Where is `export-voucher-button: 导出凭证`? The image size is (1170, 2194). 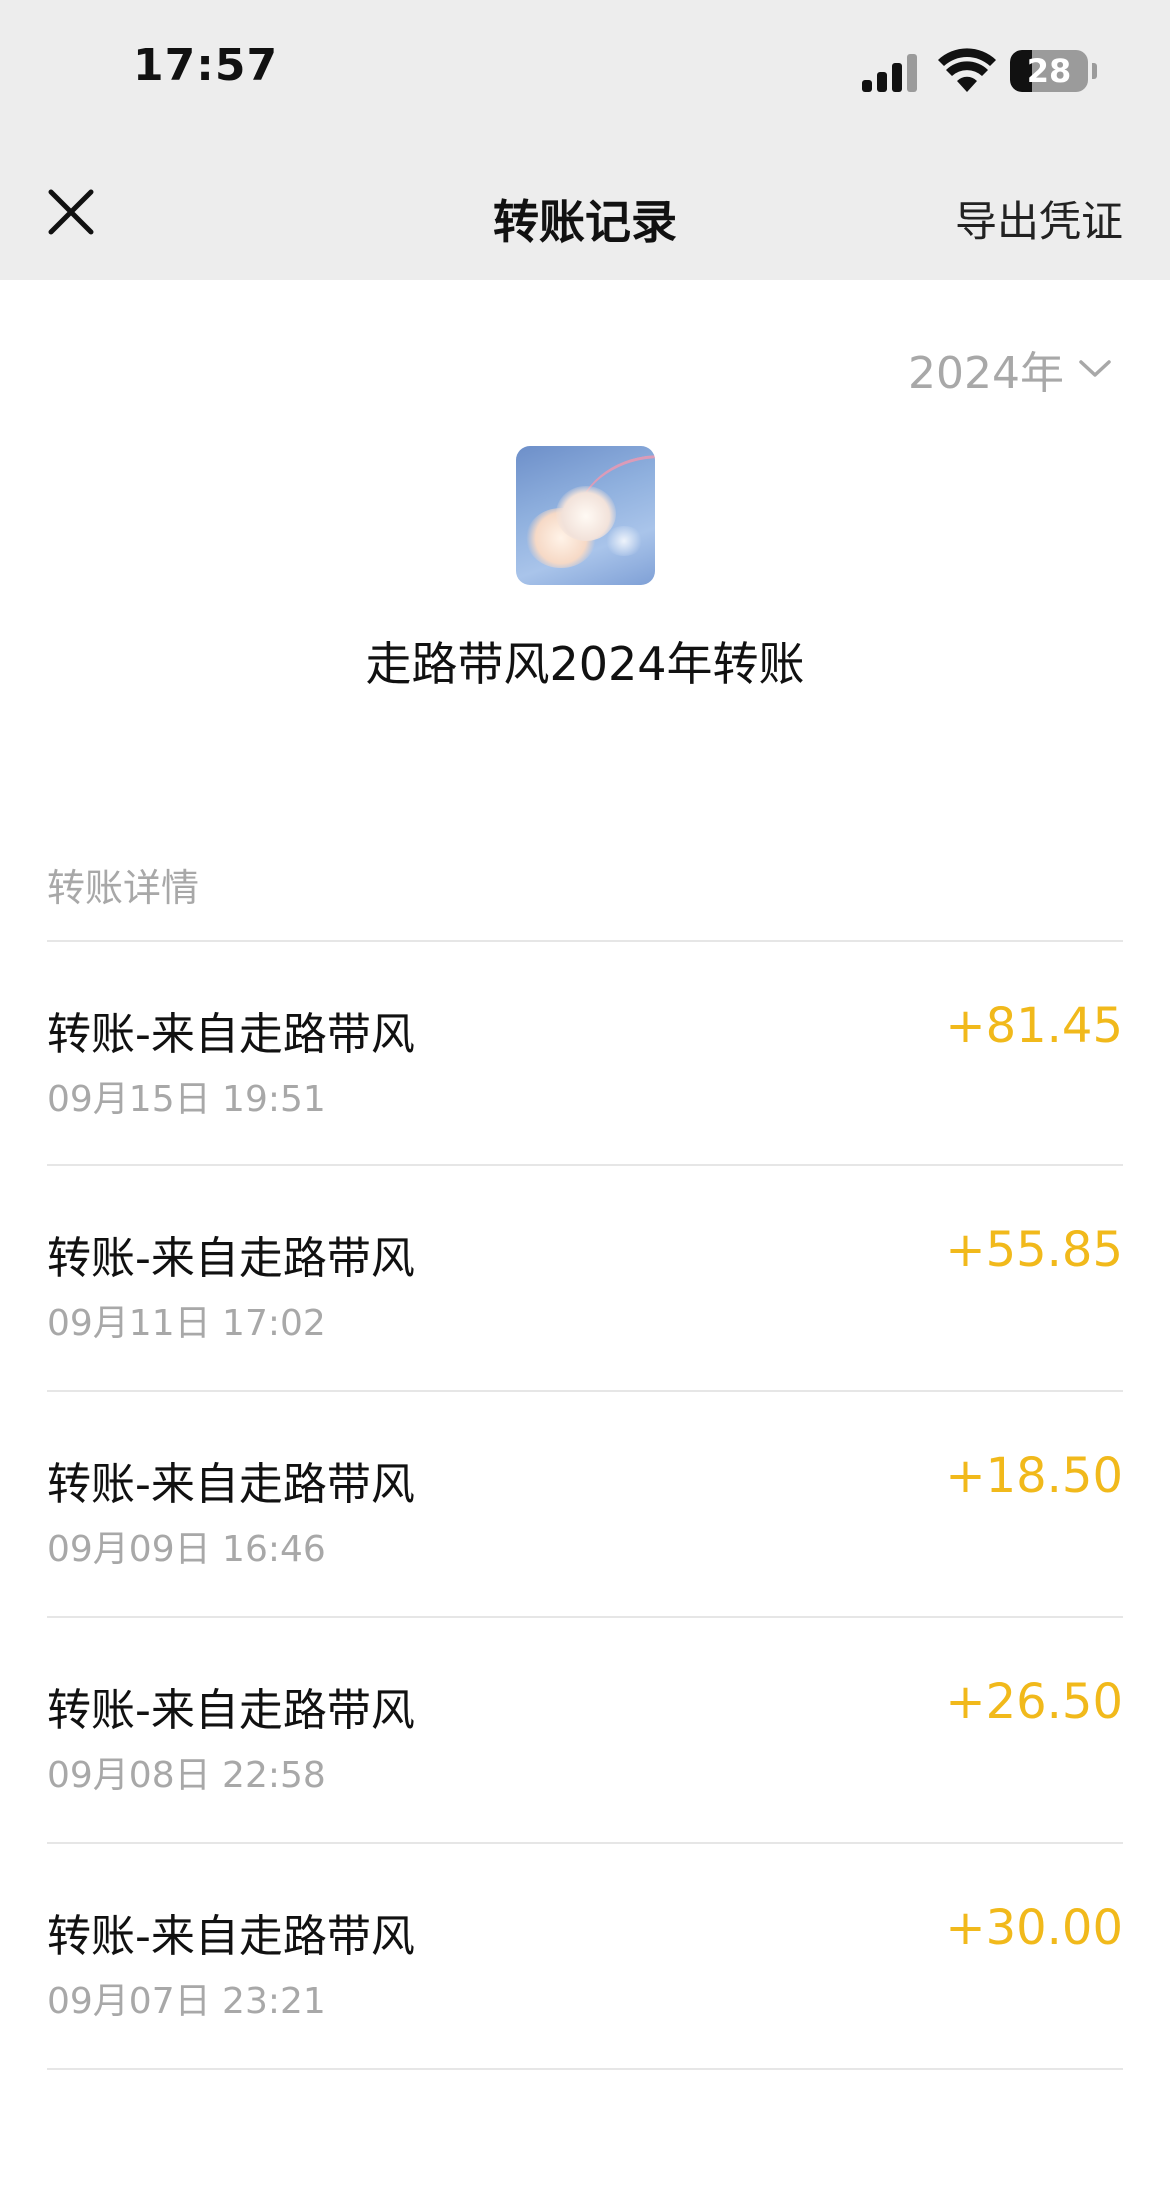 export-voucher-button: 导出凭证 is located at coordinates (1039, 218).